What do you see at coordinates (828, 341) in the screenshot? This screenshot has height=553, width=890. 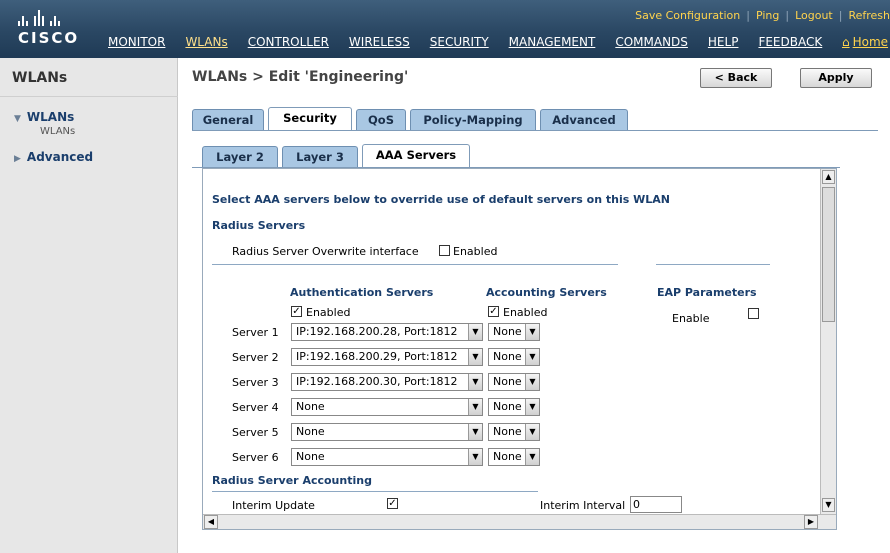 I see `vertical-scrollbar: ▲ ▼` at bounding box center [828, 341].